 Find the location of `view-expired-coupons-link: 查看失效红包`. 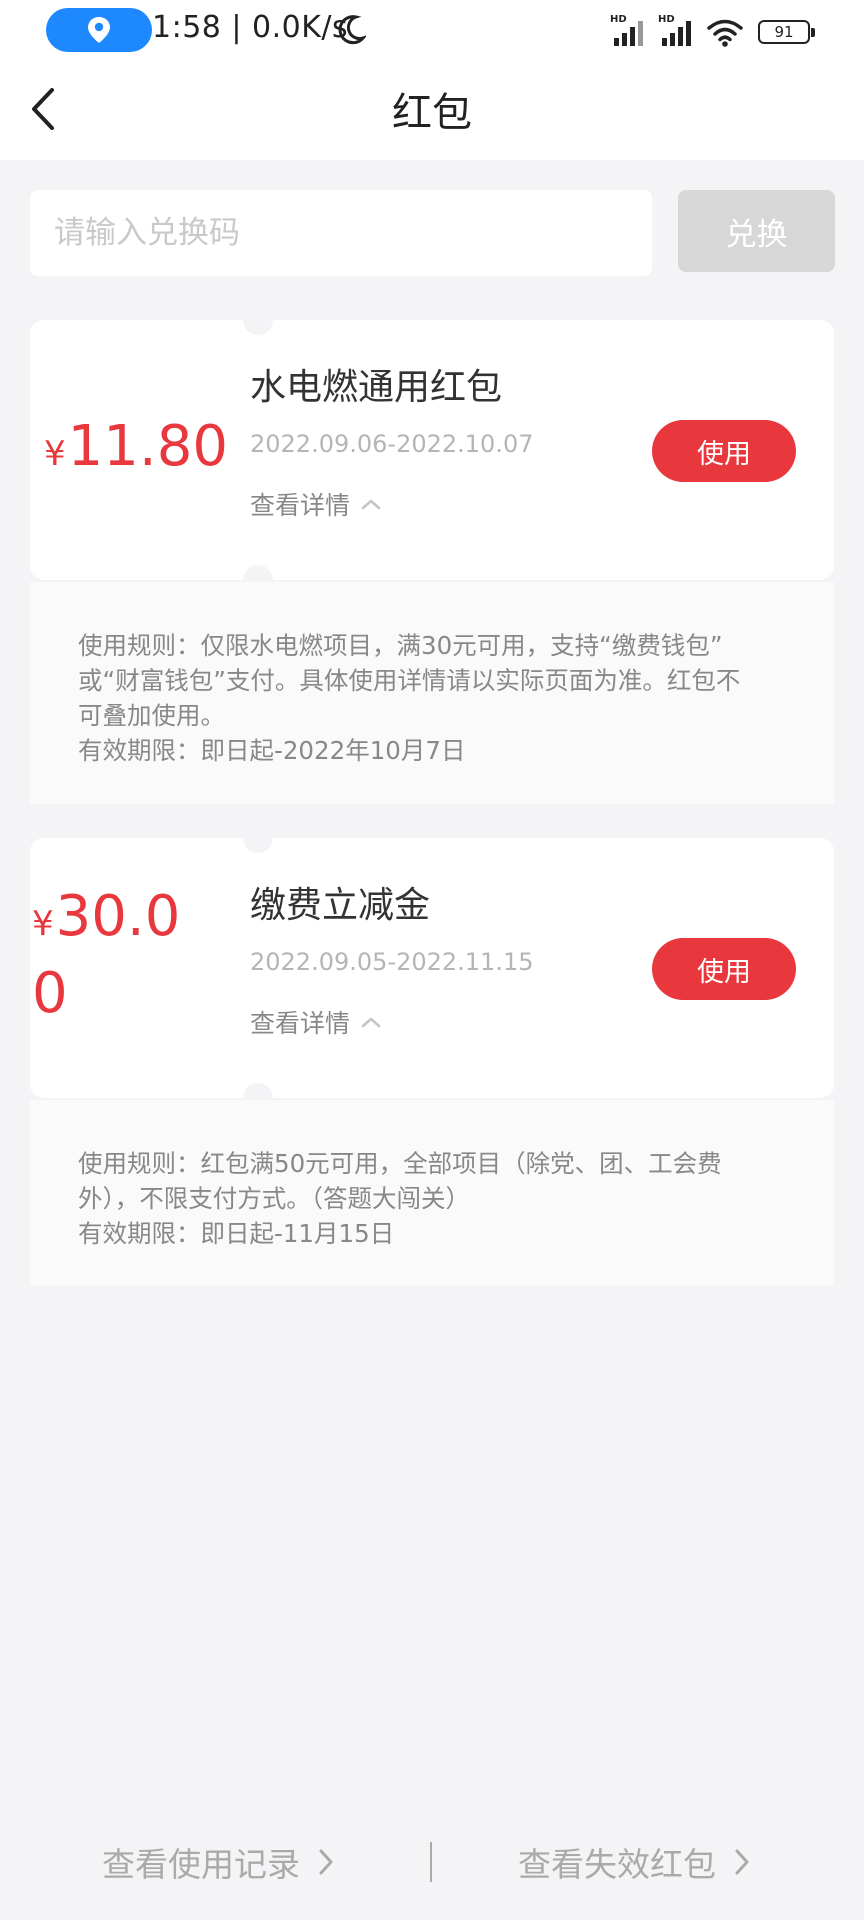

view-expired-coupons-link: 查看失效红包 is located at coordinates (634, 1862).